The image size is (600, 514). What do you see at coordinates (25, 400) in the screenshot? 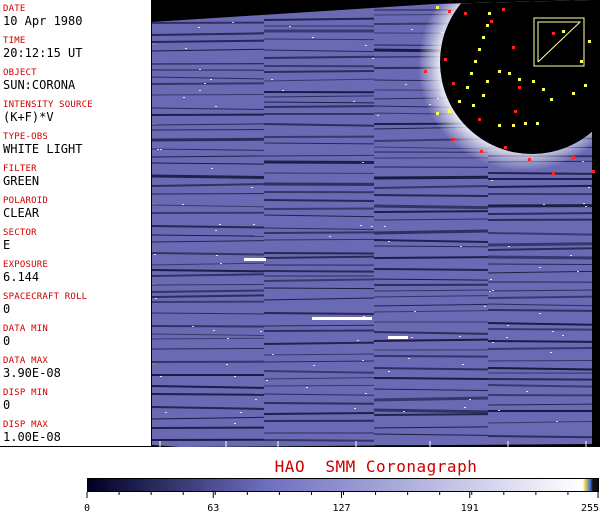
I see `header-field: DISP MIN0` at bounding box center [25, 400].